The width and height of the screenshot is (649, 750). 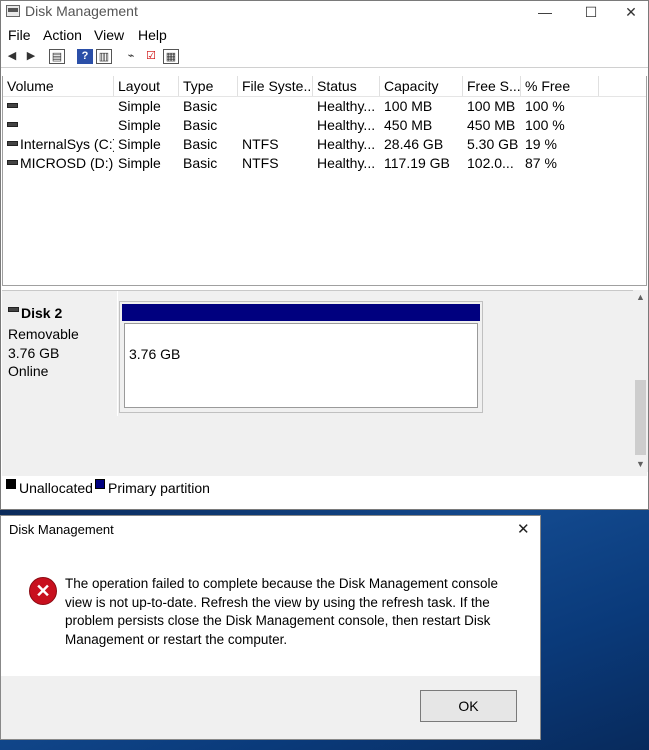 I want to click on disk-name: Disk 2, so click(x=35, y=313).